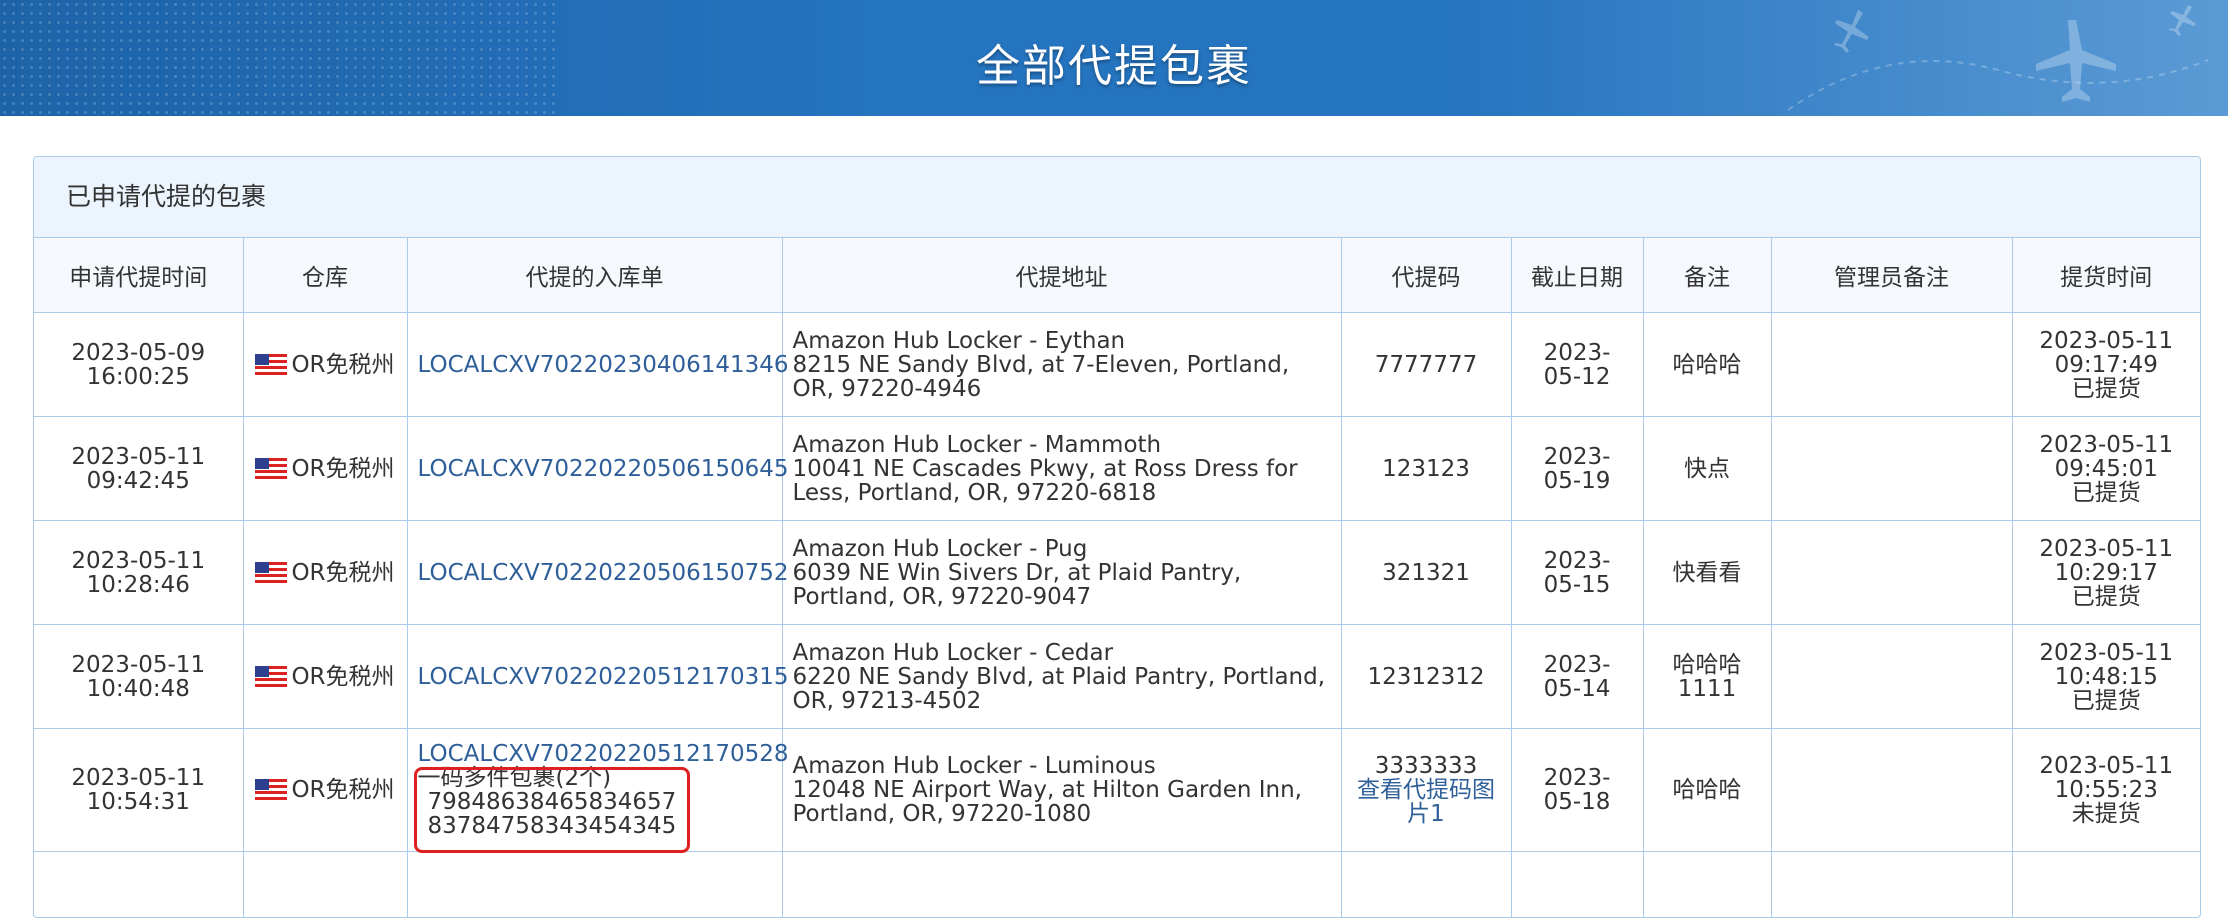  Describe the element at coordinates (1707, 469) in the screenshot. I see `remark-cell: 快点` at that location.